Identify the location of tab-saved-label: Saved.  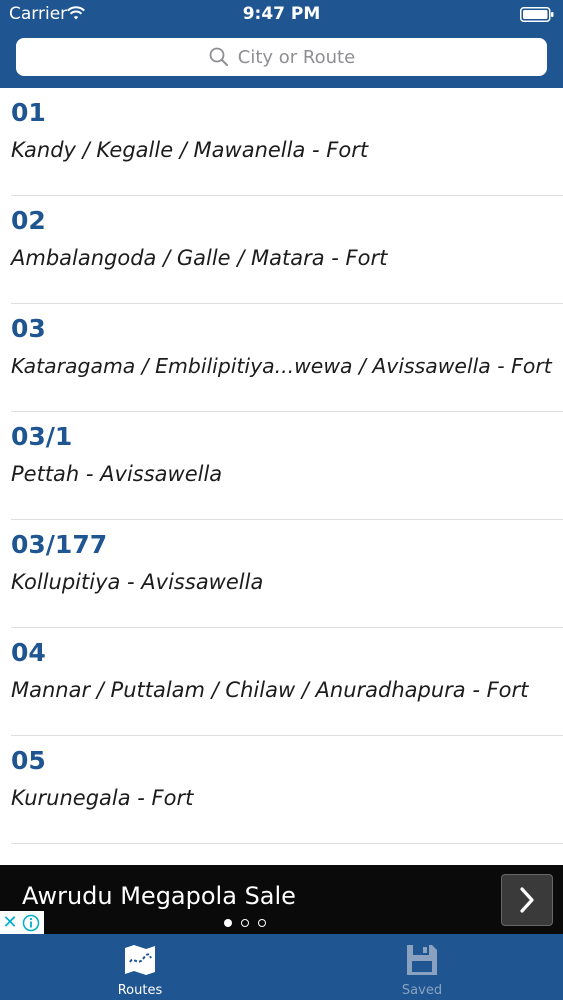
(422, 990).